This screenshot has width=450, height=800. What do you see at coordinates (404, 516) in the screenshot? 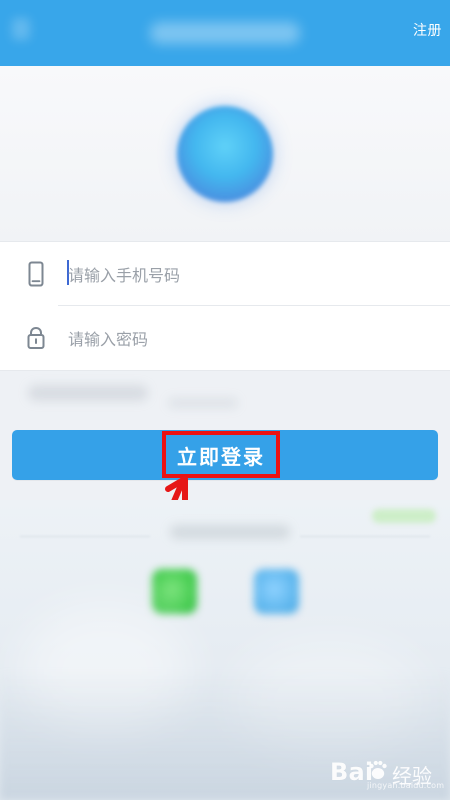
I see `status-pill-blur` at bounding box center [404, 516].